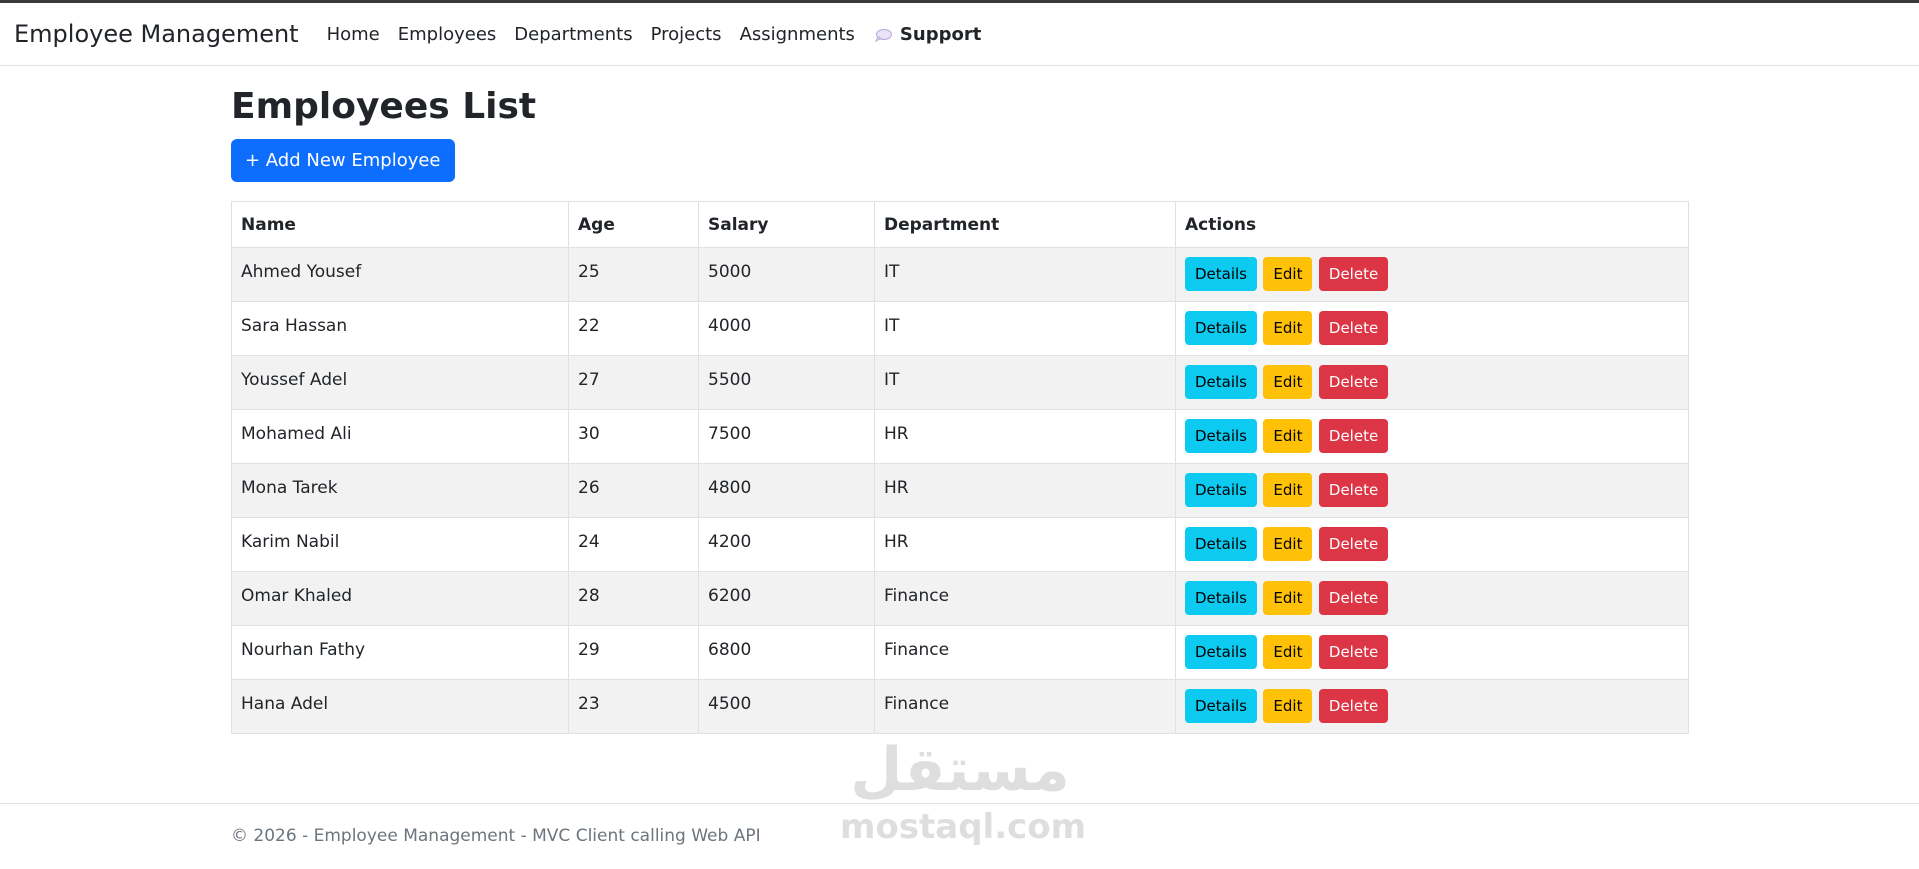 The width and height of the screenshot is (1919, 869). Describe the element at coordinates (786, 598) in the screenshot. I see `cell-salary: 6200` at that location.